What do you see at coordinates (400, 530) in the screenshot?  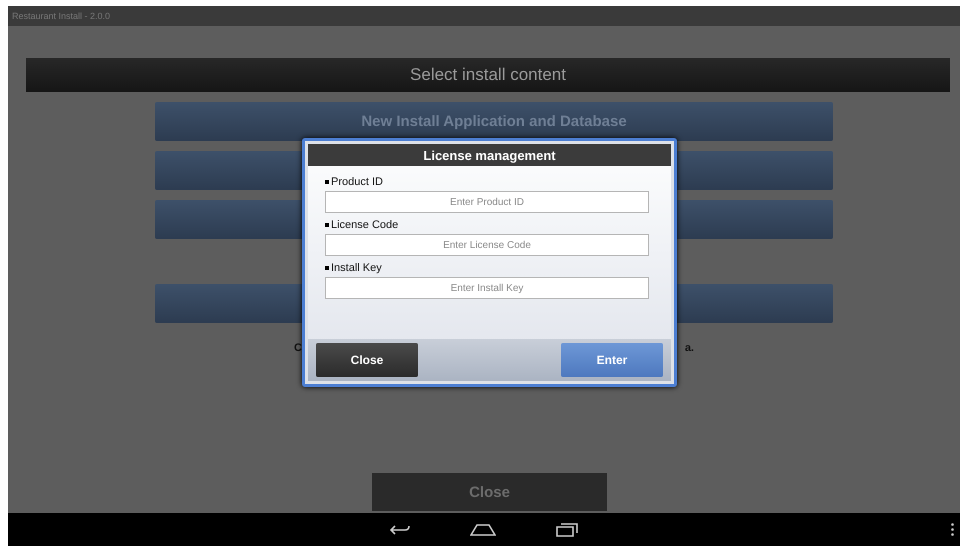 I see `back-icon` at bounding box center [400, 530].